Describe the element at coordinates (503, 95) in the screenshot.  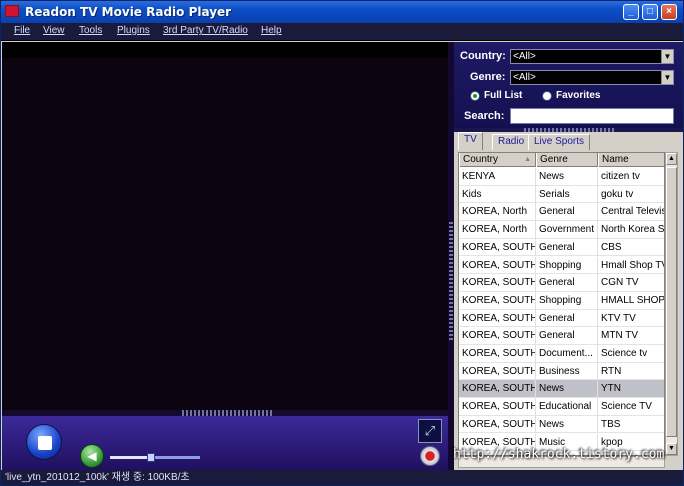
I see `full-list-label: Full List` at that location.